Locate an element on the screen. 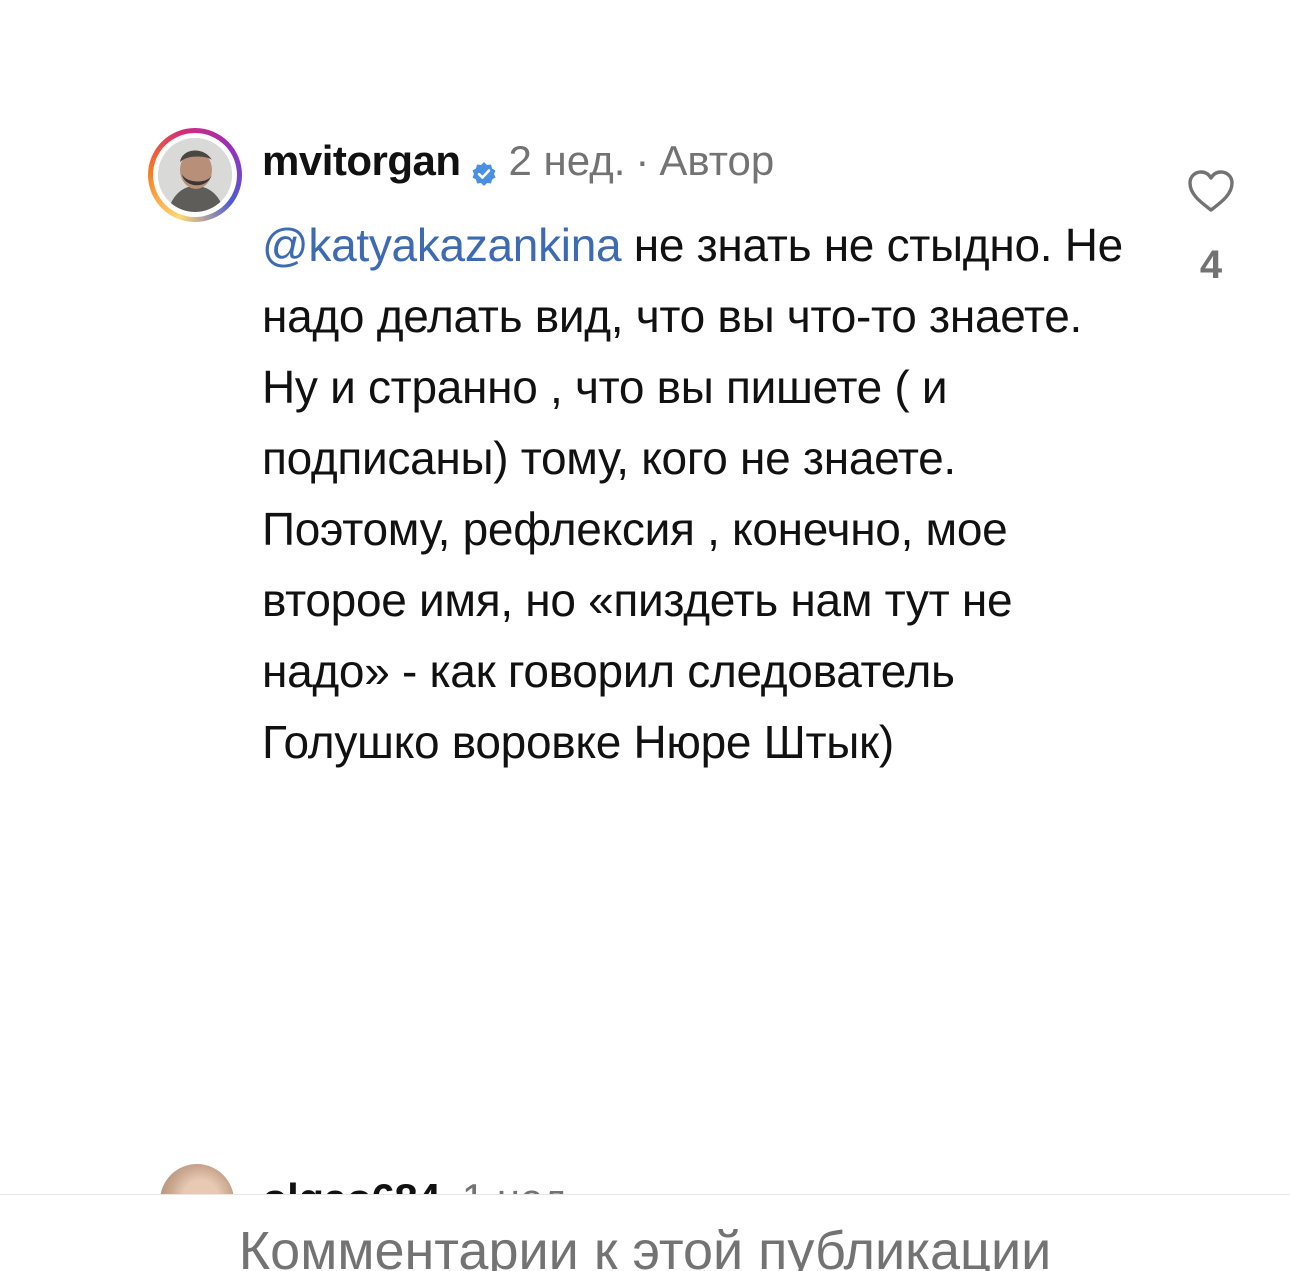 Image resolution: width=1290 pixels, height=1271 pixels. bottom-sheet-title: Комментарии к этой публикации is located at coordinates (645, 1246).